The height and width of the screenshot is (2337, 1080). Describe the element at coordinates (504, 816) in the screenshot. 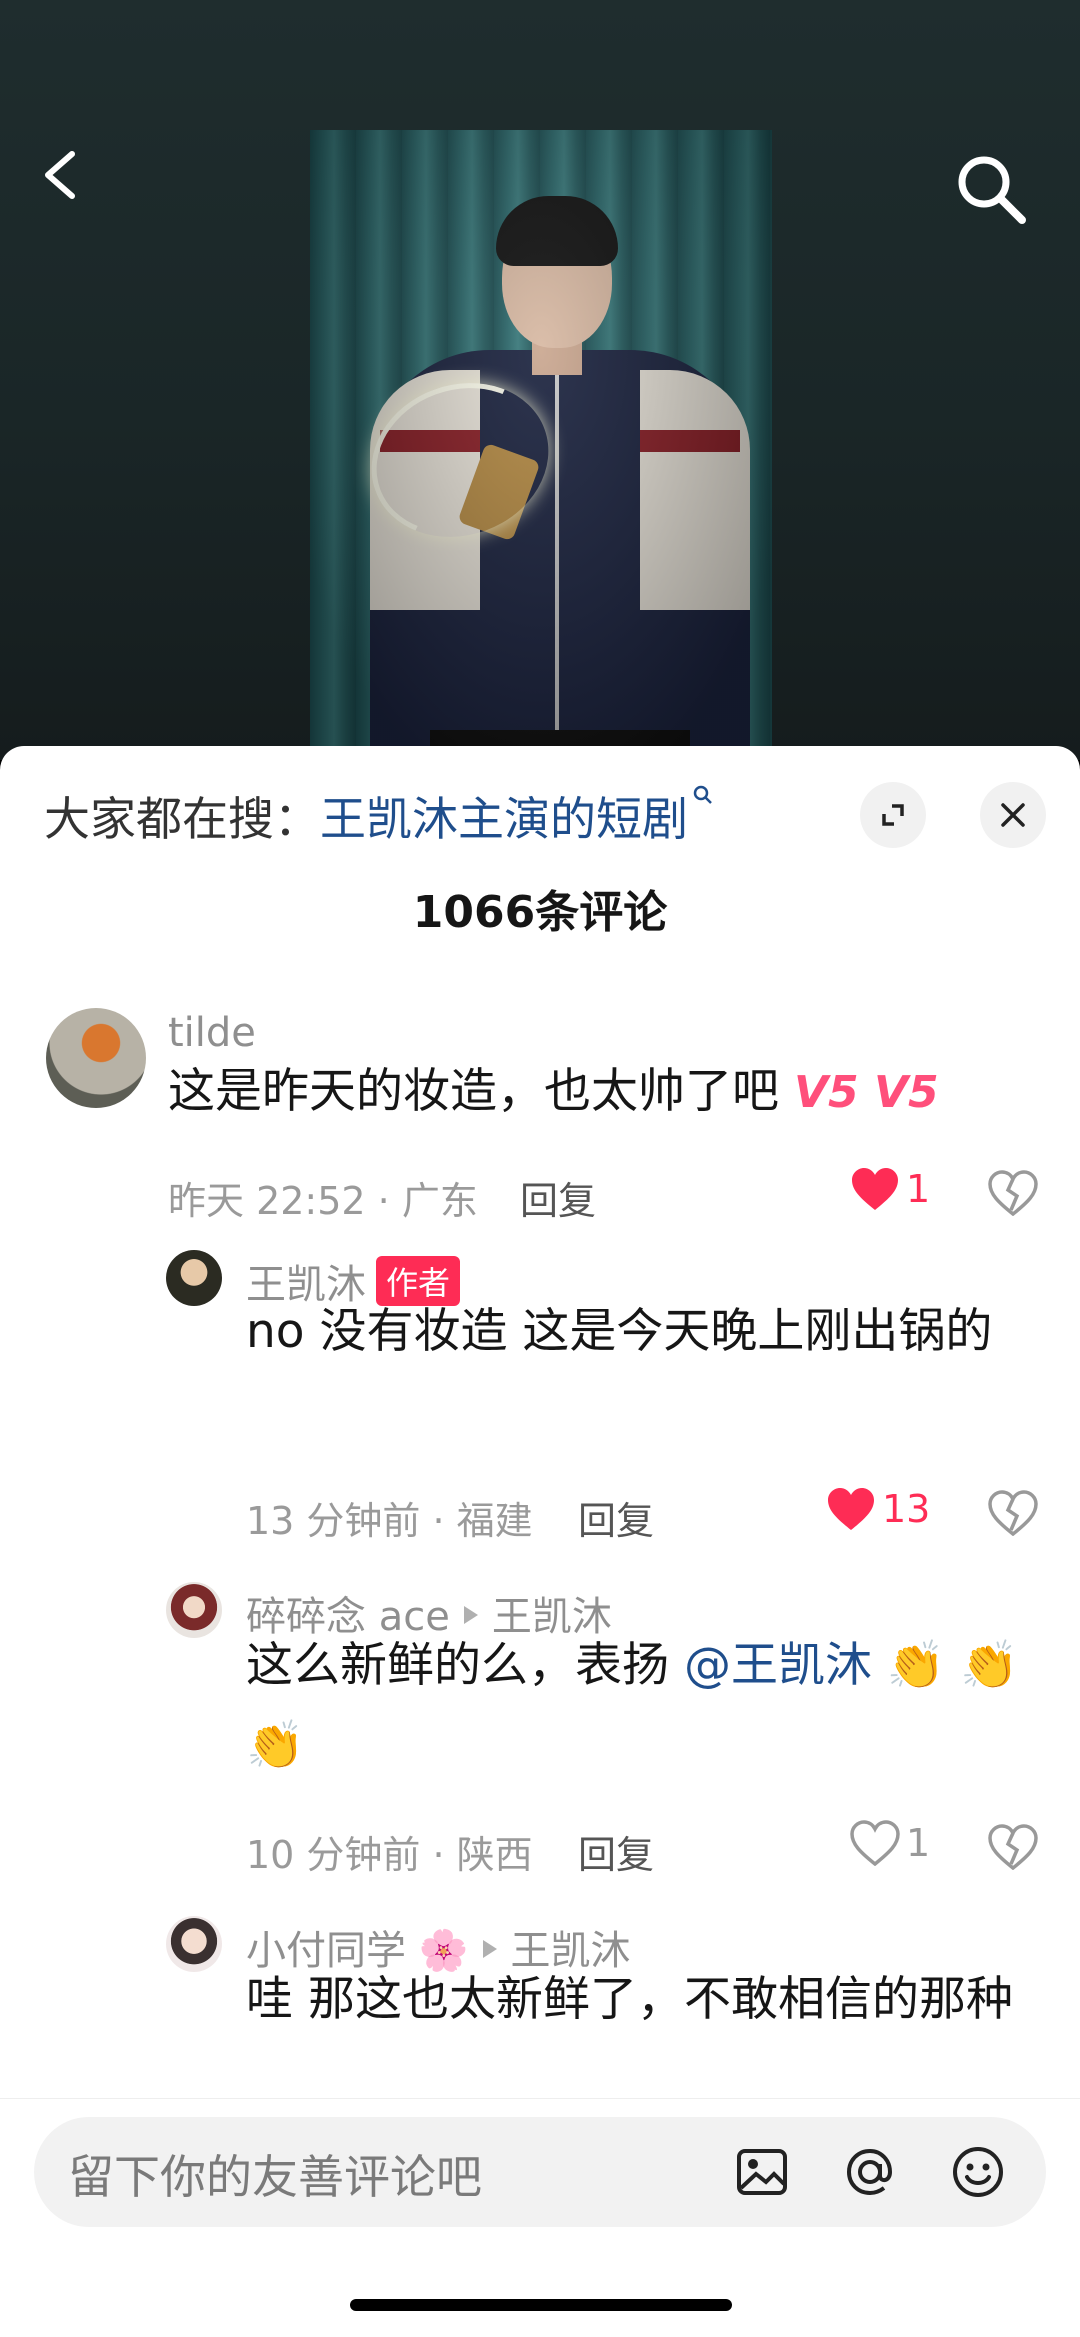

I see `trending-search-link: 王凯沐主演的短剧` at that location.